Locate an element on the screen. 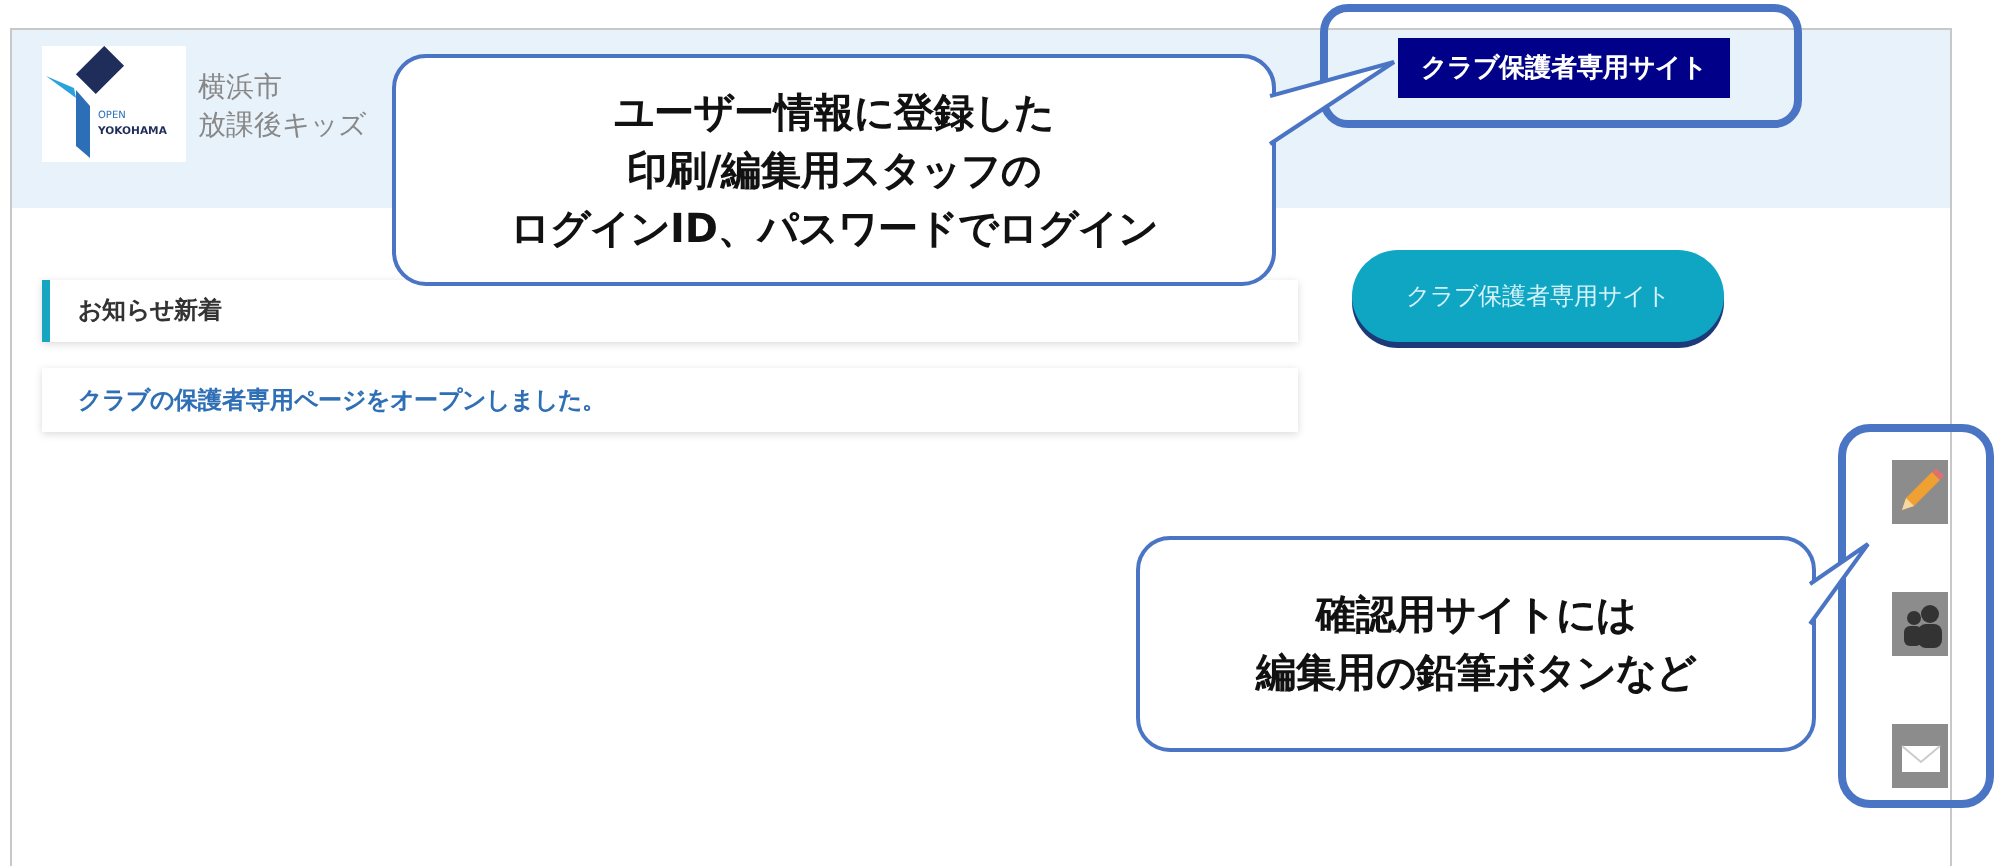 The image size is (2000, 866). people-icon is located at coordinates (1920, 624).